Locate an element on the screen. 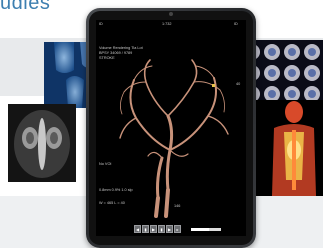 This screenshot has width=323, height=248. toolbar-button-first: ◀ is located at coordinates (137, 229).